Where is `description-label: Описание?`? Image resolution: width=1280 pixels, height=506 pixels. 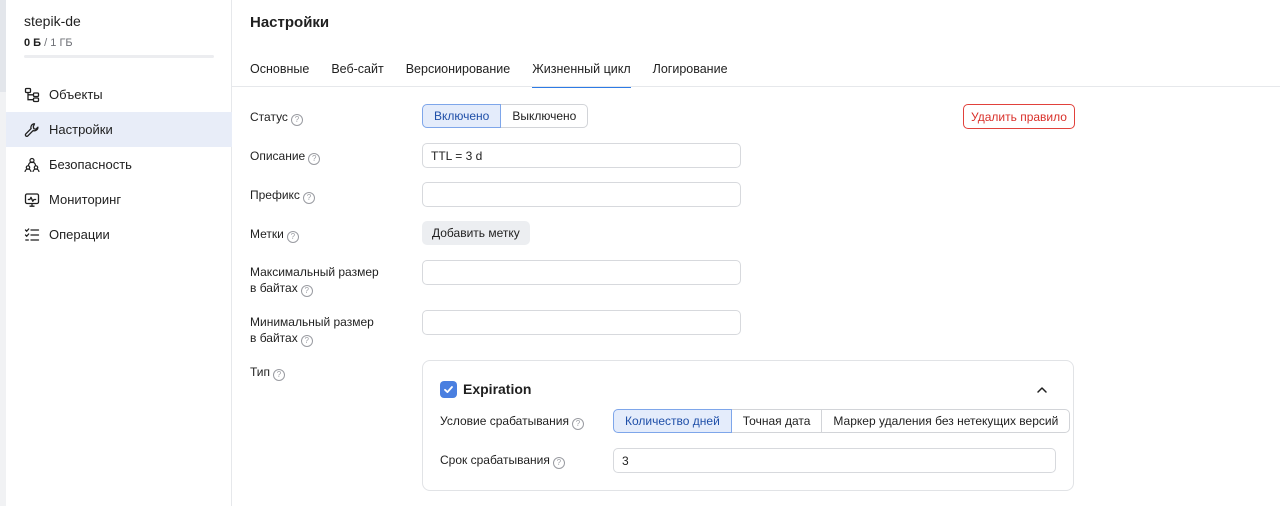
description-label: Описание? is located at coordinates (285, 156).